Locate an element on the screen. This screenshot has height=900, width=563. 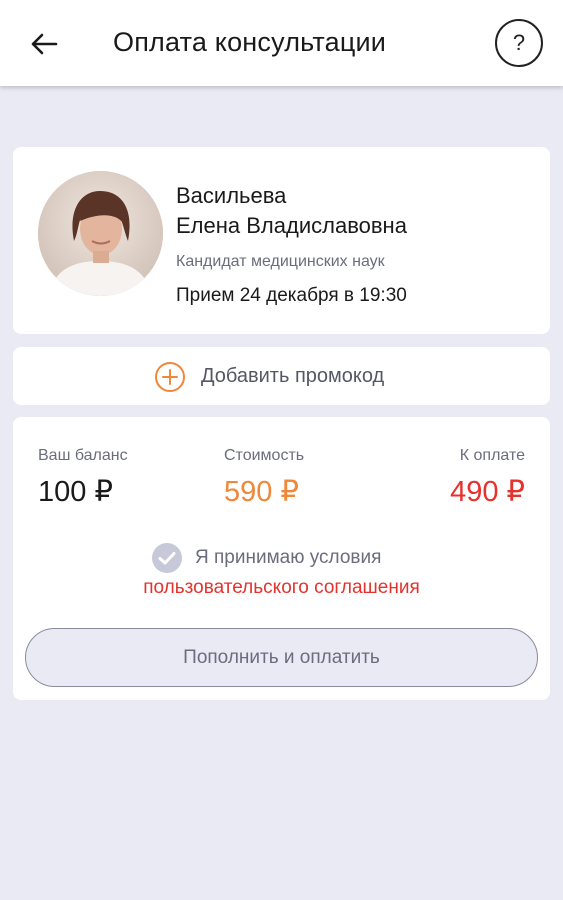
doctor-first-middle-name: Елена Владиславовна is located at coordinates (291, 225).